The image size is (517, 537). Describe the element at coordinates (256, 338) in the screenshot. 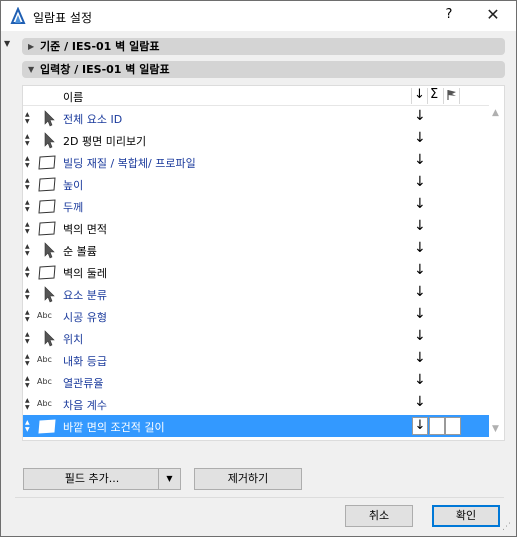

I see `list-item: ▲ ▼ 위치 ↓` at that location.